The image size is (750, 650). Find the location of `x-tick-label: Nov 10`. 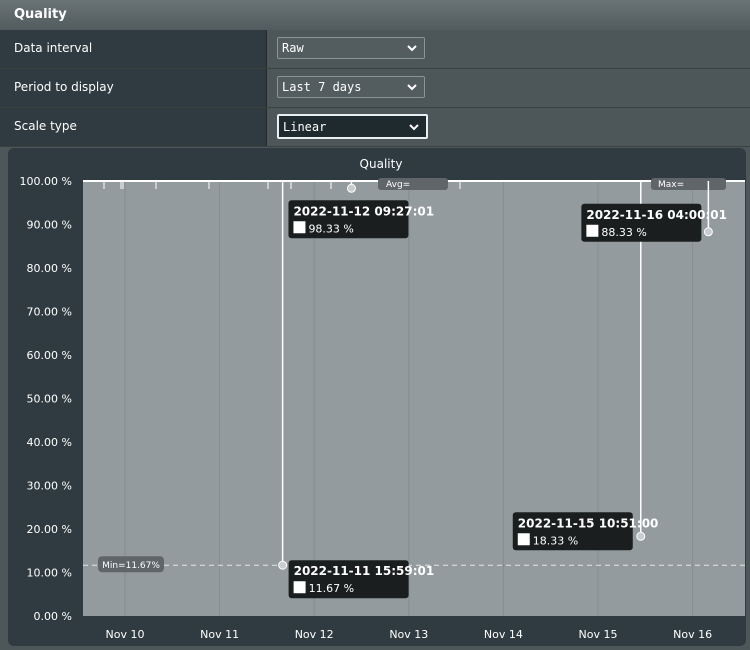

x-tick-label: Nov 10 is located at coordinates (125, 634).